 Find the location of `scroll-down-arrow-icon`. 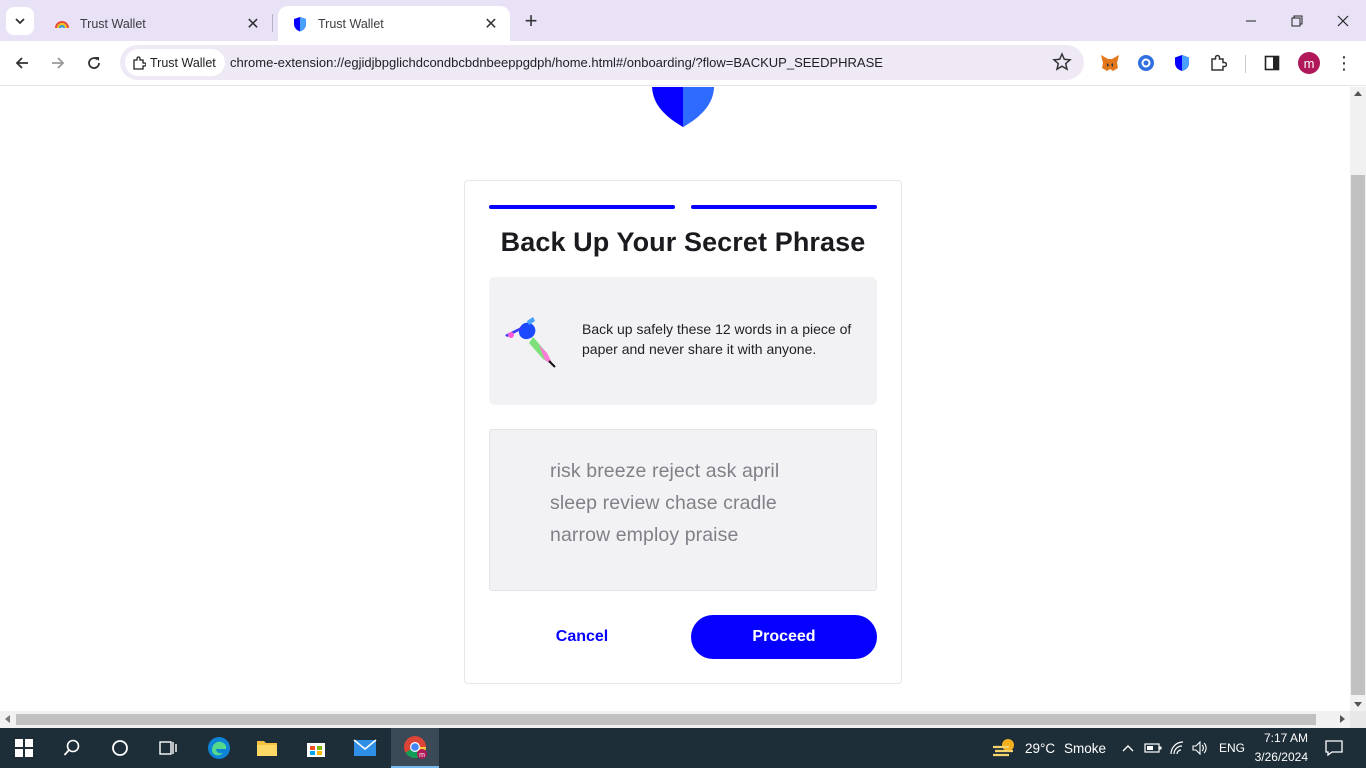

scroll-down-arrow-icon is located at coordinates (1358, 704).